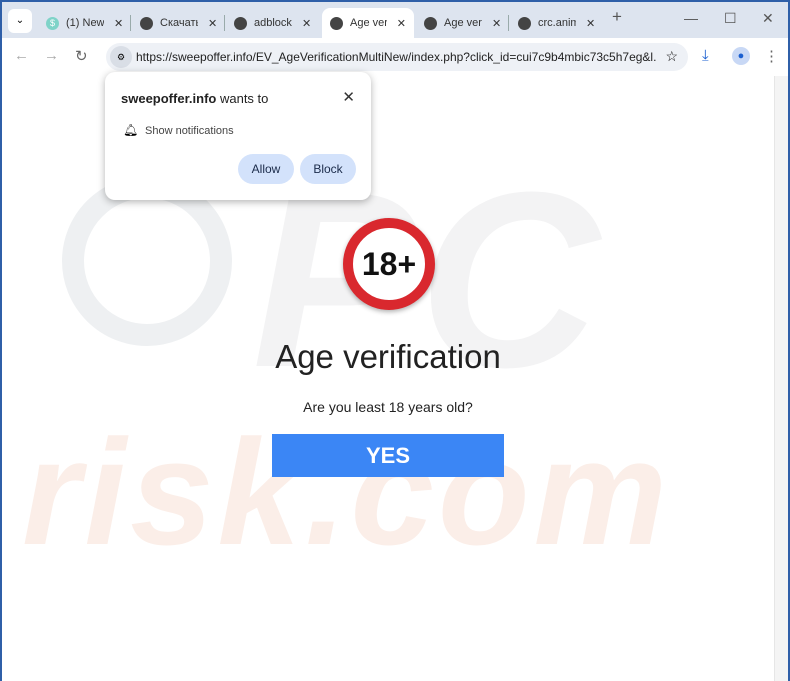  I want to click on close-icon: ✕, so click(348, 97).